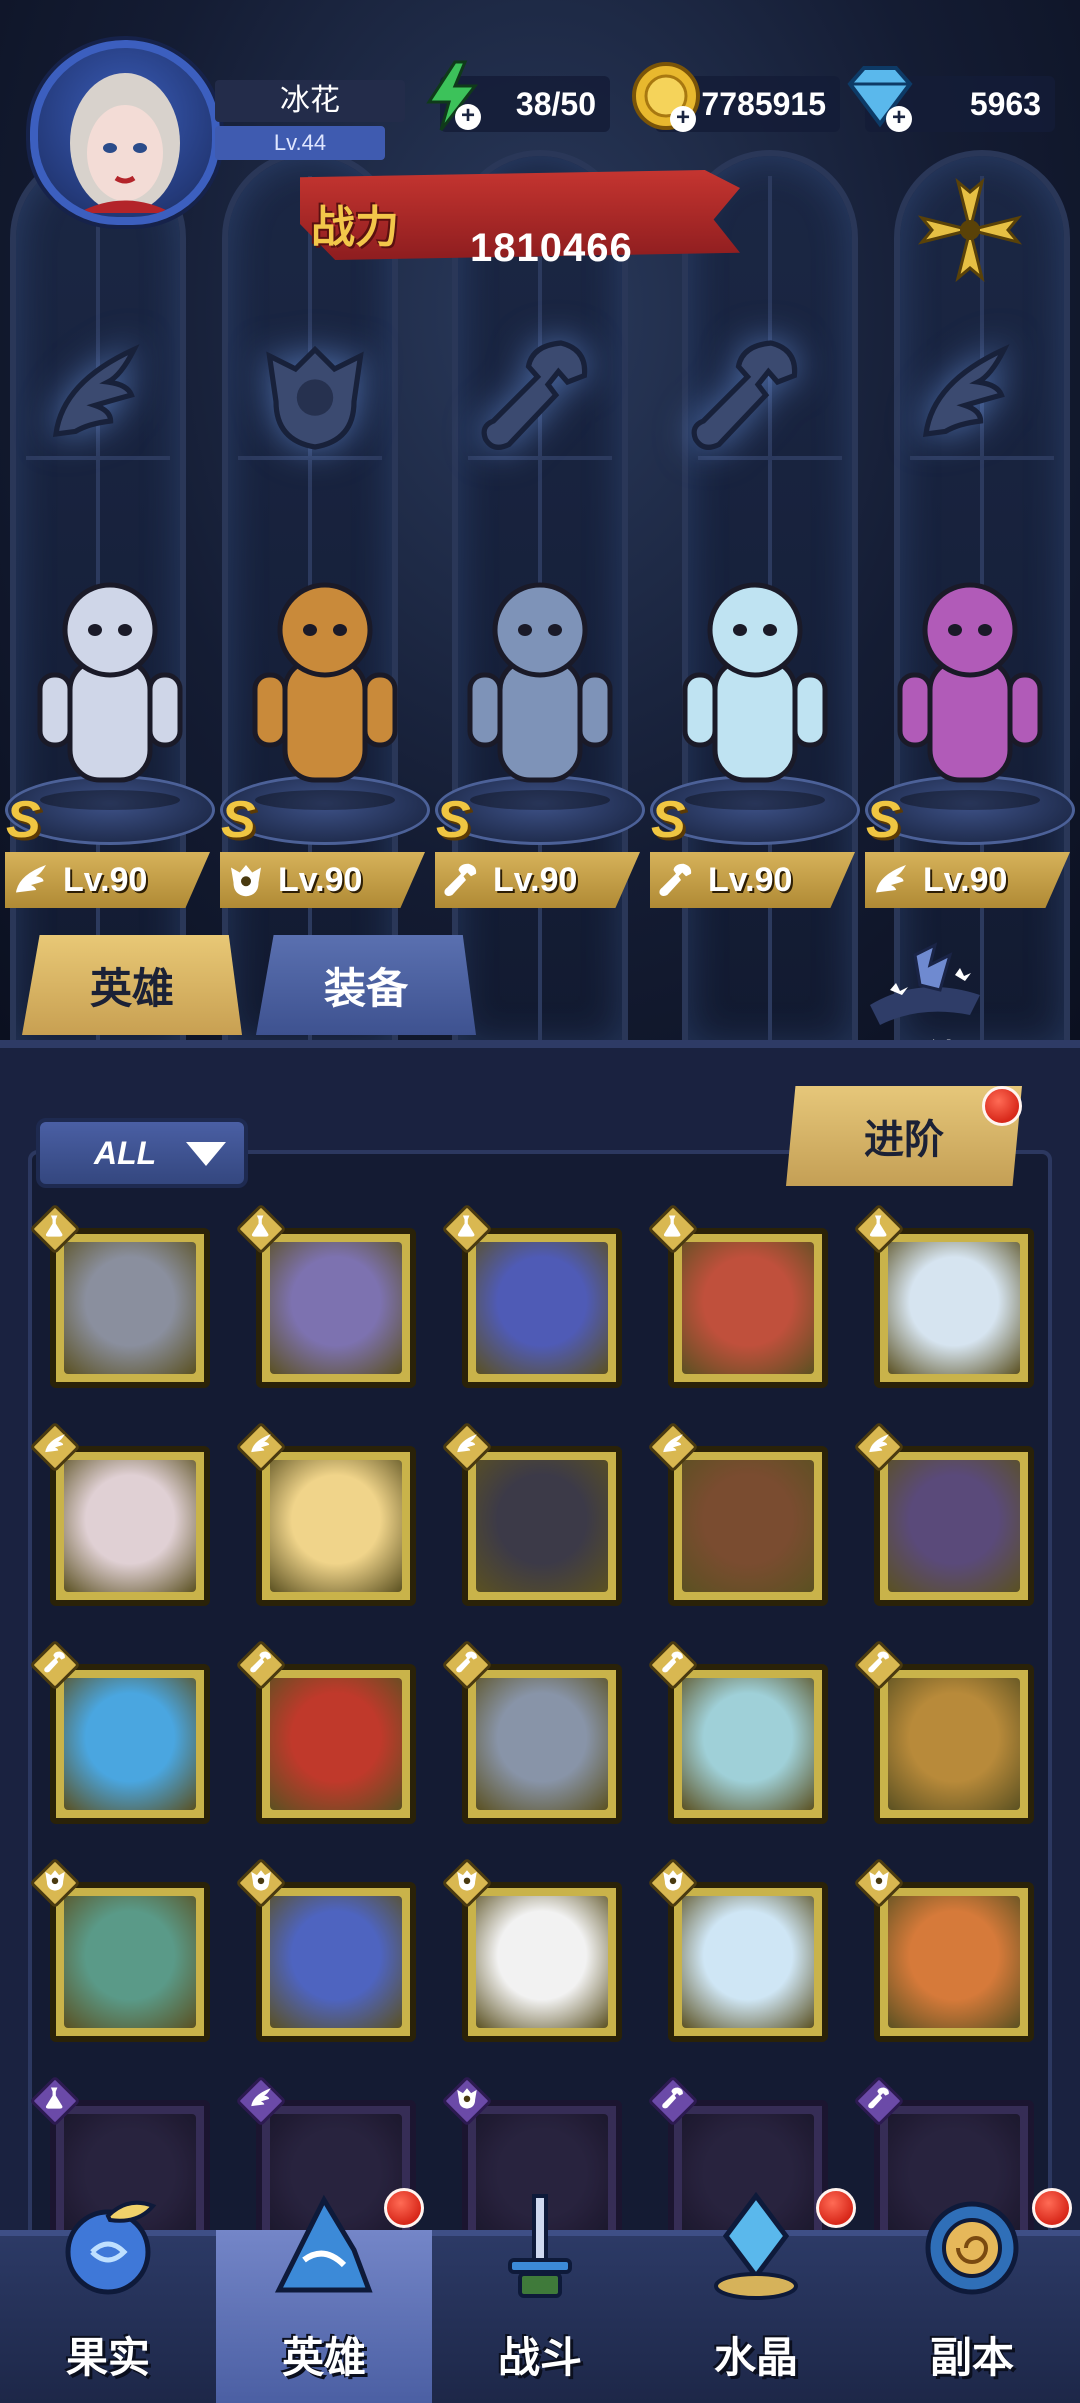 This screenshot has width=1080, height=2403. Describe the element at coordinates (1005, 103) in the screenshot. I see `gem-value: 5963` at that location.